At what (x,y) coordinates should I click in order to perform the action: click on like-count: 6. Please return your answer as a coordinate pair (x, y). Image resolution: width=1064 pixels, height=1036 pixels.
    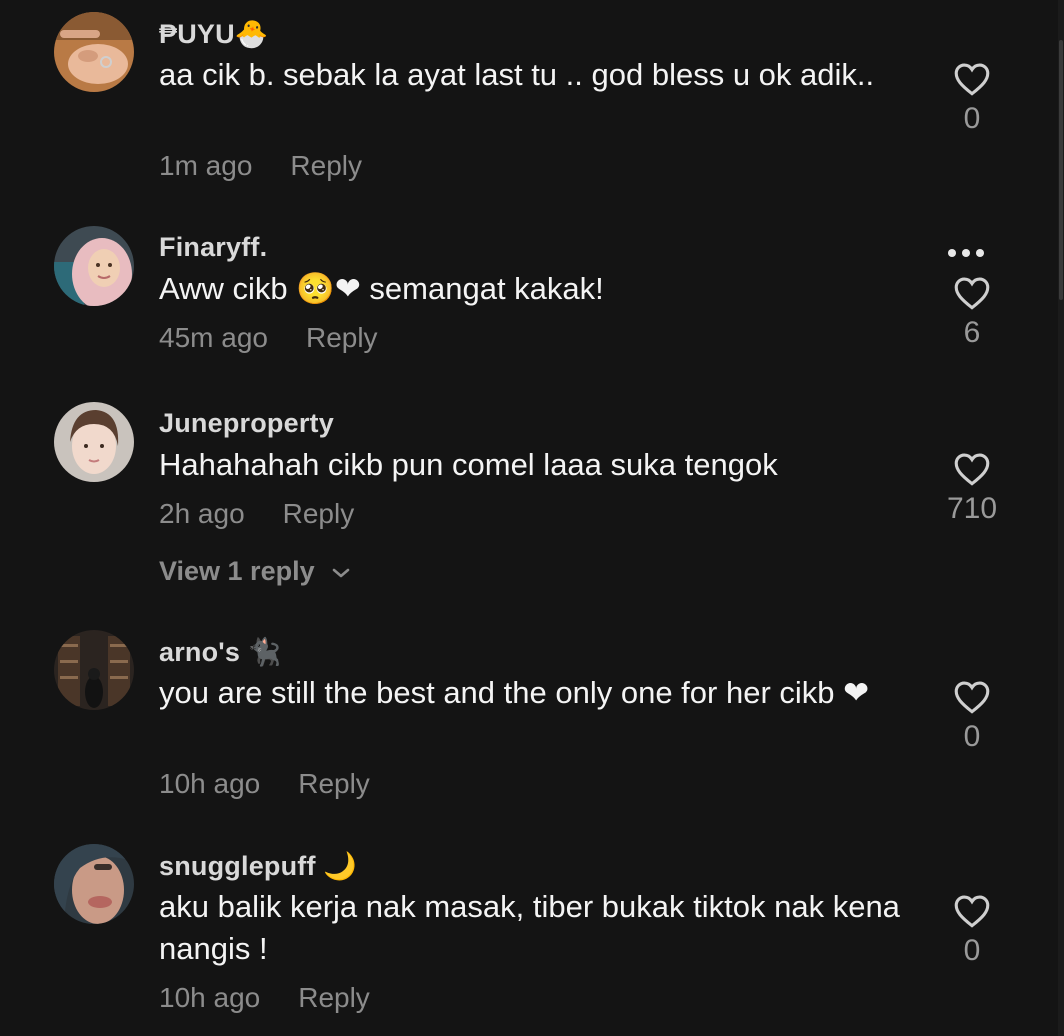
    Looking at the image, I should click on (972, 332).